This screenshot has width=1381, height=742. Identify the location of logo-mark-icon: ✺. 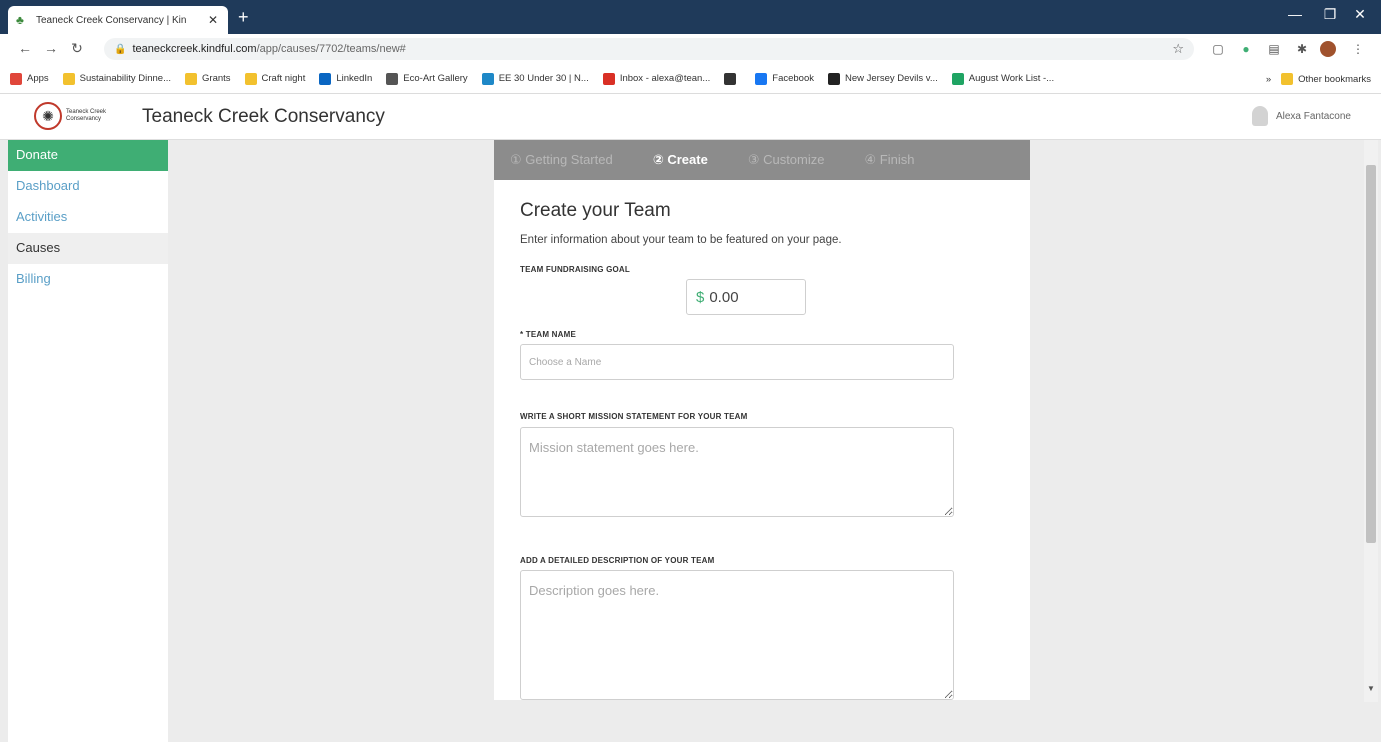
(48, 116).